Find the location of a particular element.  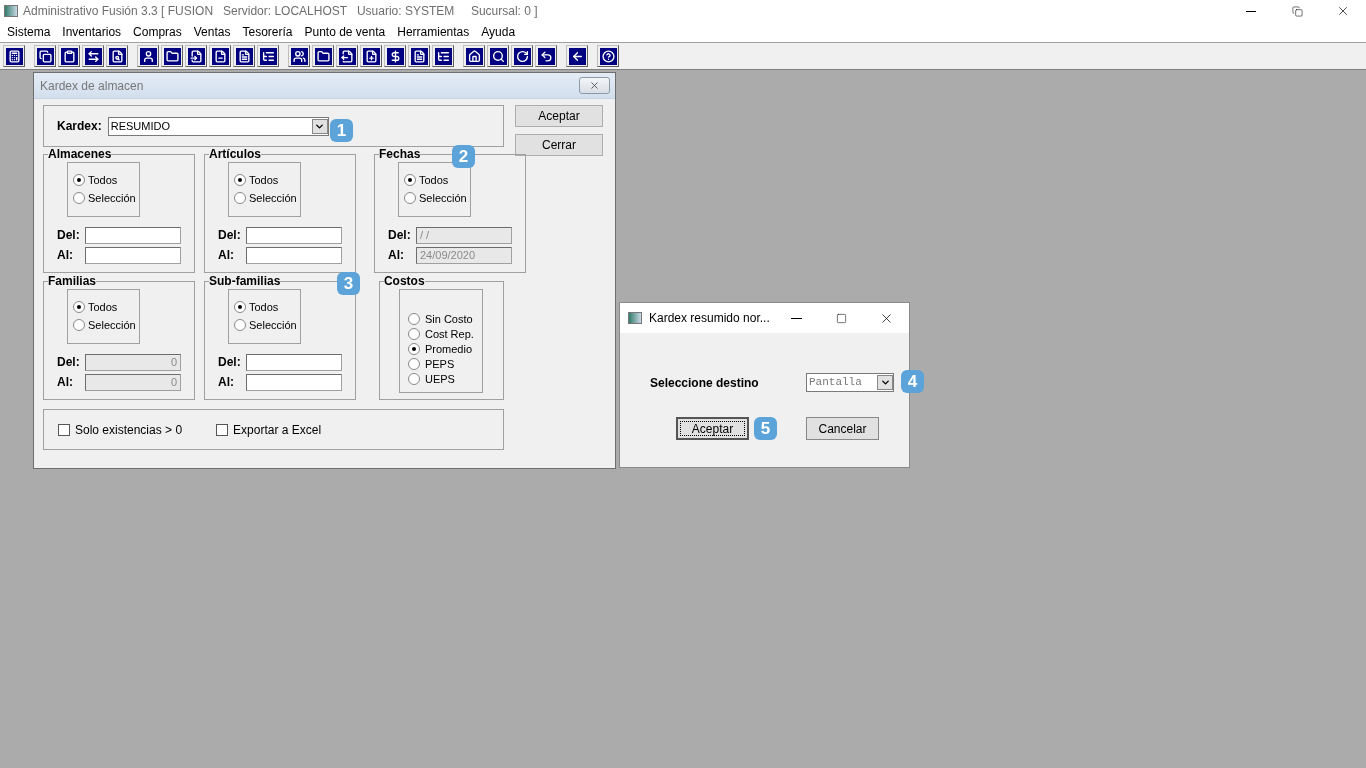

menu-item: Punto de venta is located at coordinates (345, 32).